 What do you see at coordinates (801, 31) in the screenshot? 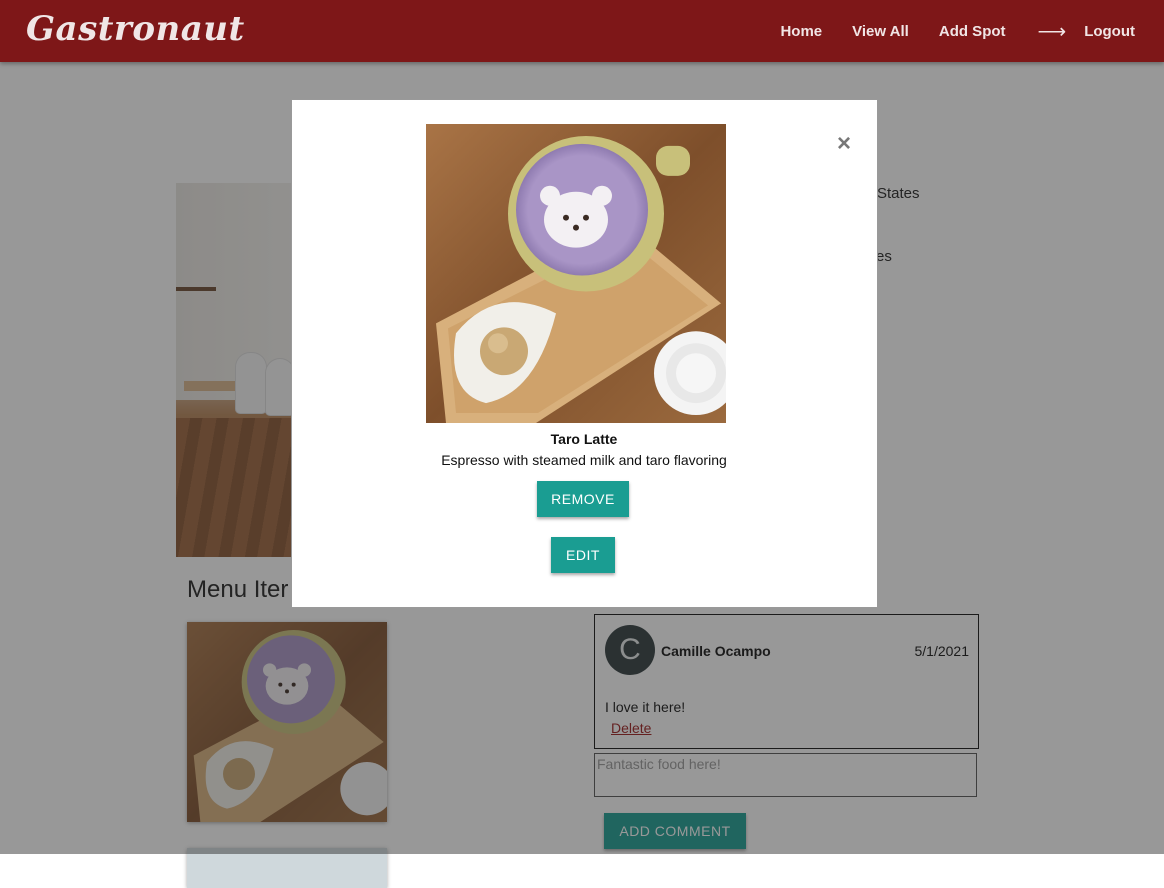
I see `nav-home-link: Home` at bounding box center [801, 31].